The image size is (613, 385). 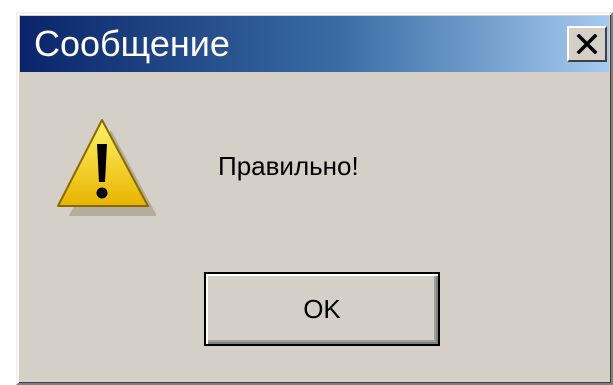 I want to click on ok-button-label: OK, so click(x=322, y=308).